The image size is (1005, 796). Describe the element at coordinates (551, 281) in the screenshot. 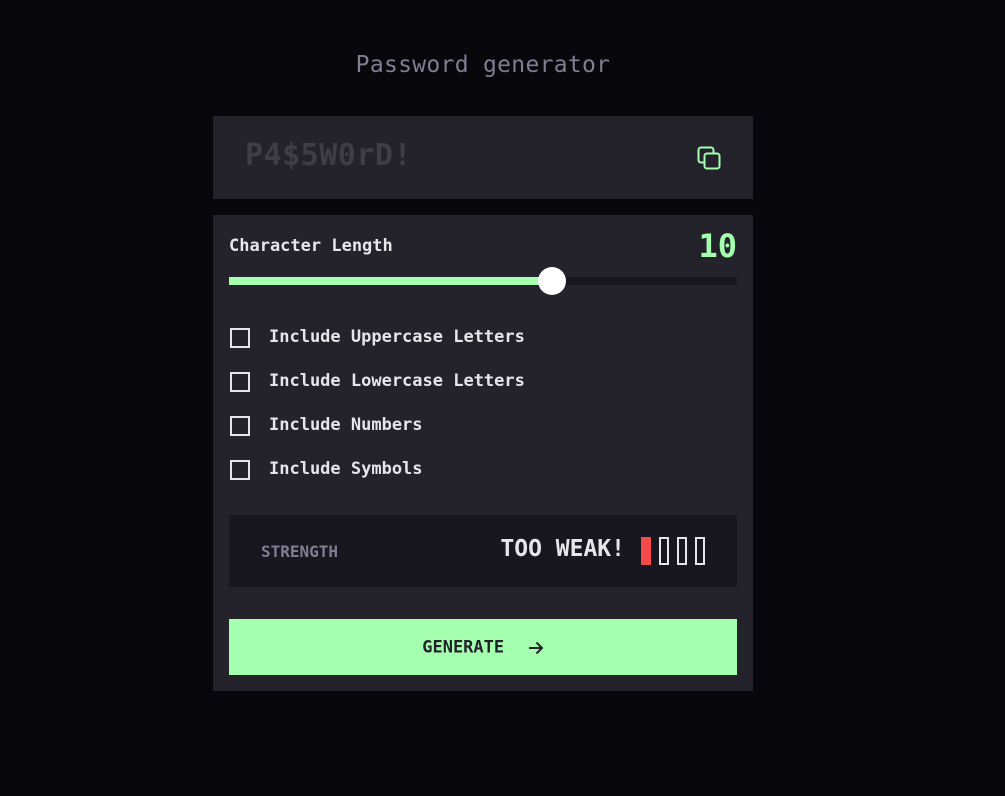

I see `slider-thumb` at that location.